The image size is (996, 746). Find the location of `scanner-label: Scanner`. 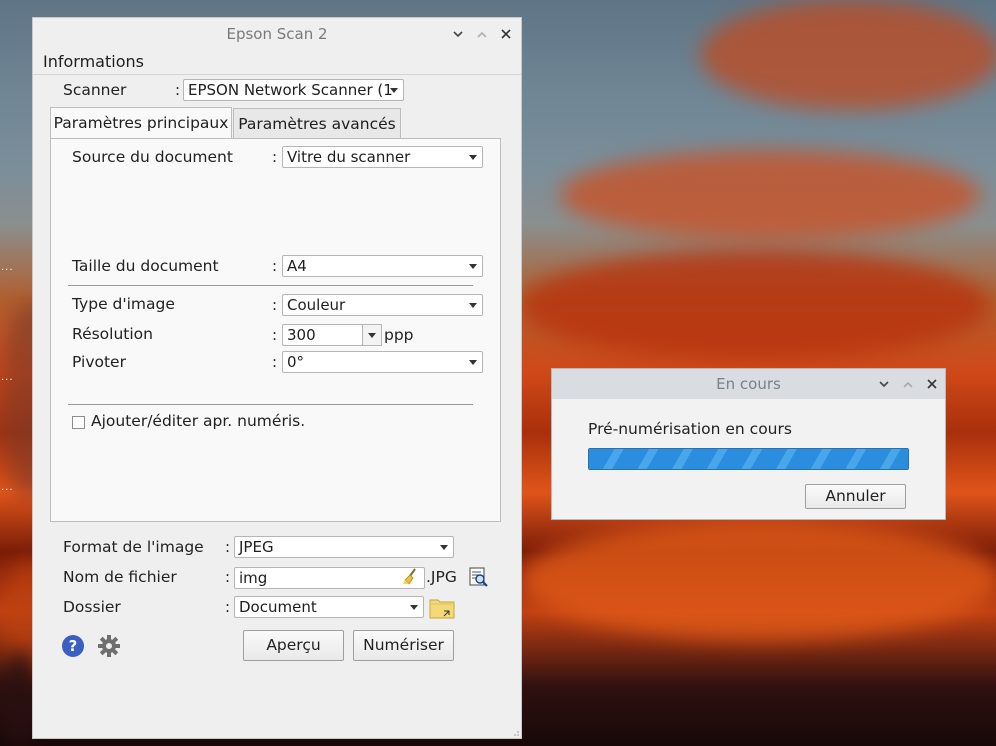

scanner-label: Scanner is located at coordinates (95, 90).